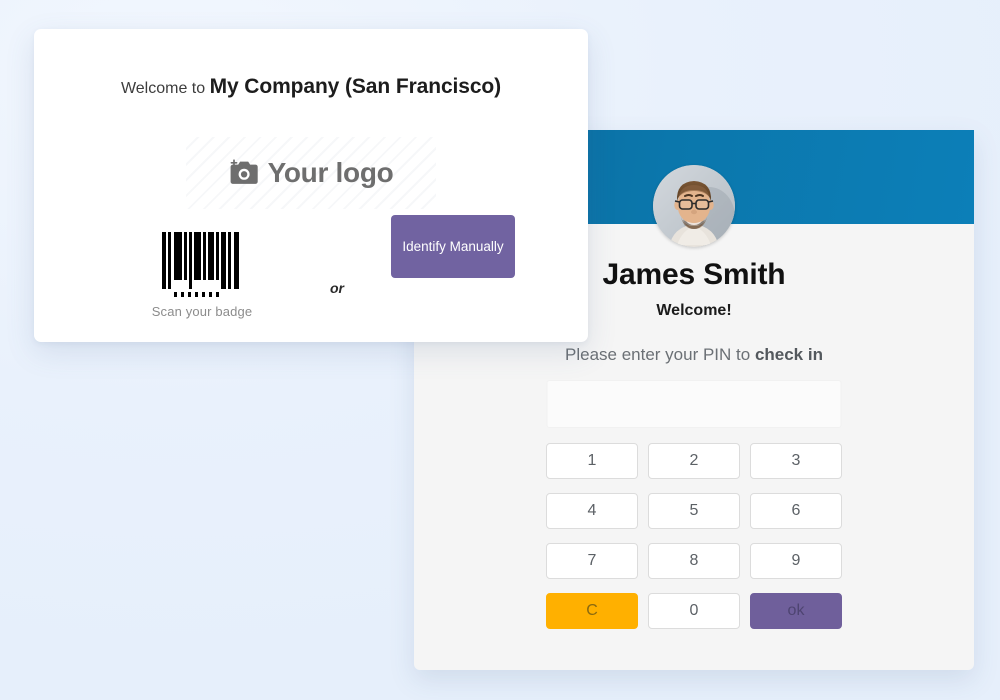  I want to click on welcome-headline: Welcome to My Company (San Francisco), so click(311, 87).